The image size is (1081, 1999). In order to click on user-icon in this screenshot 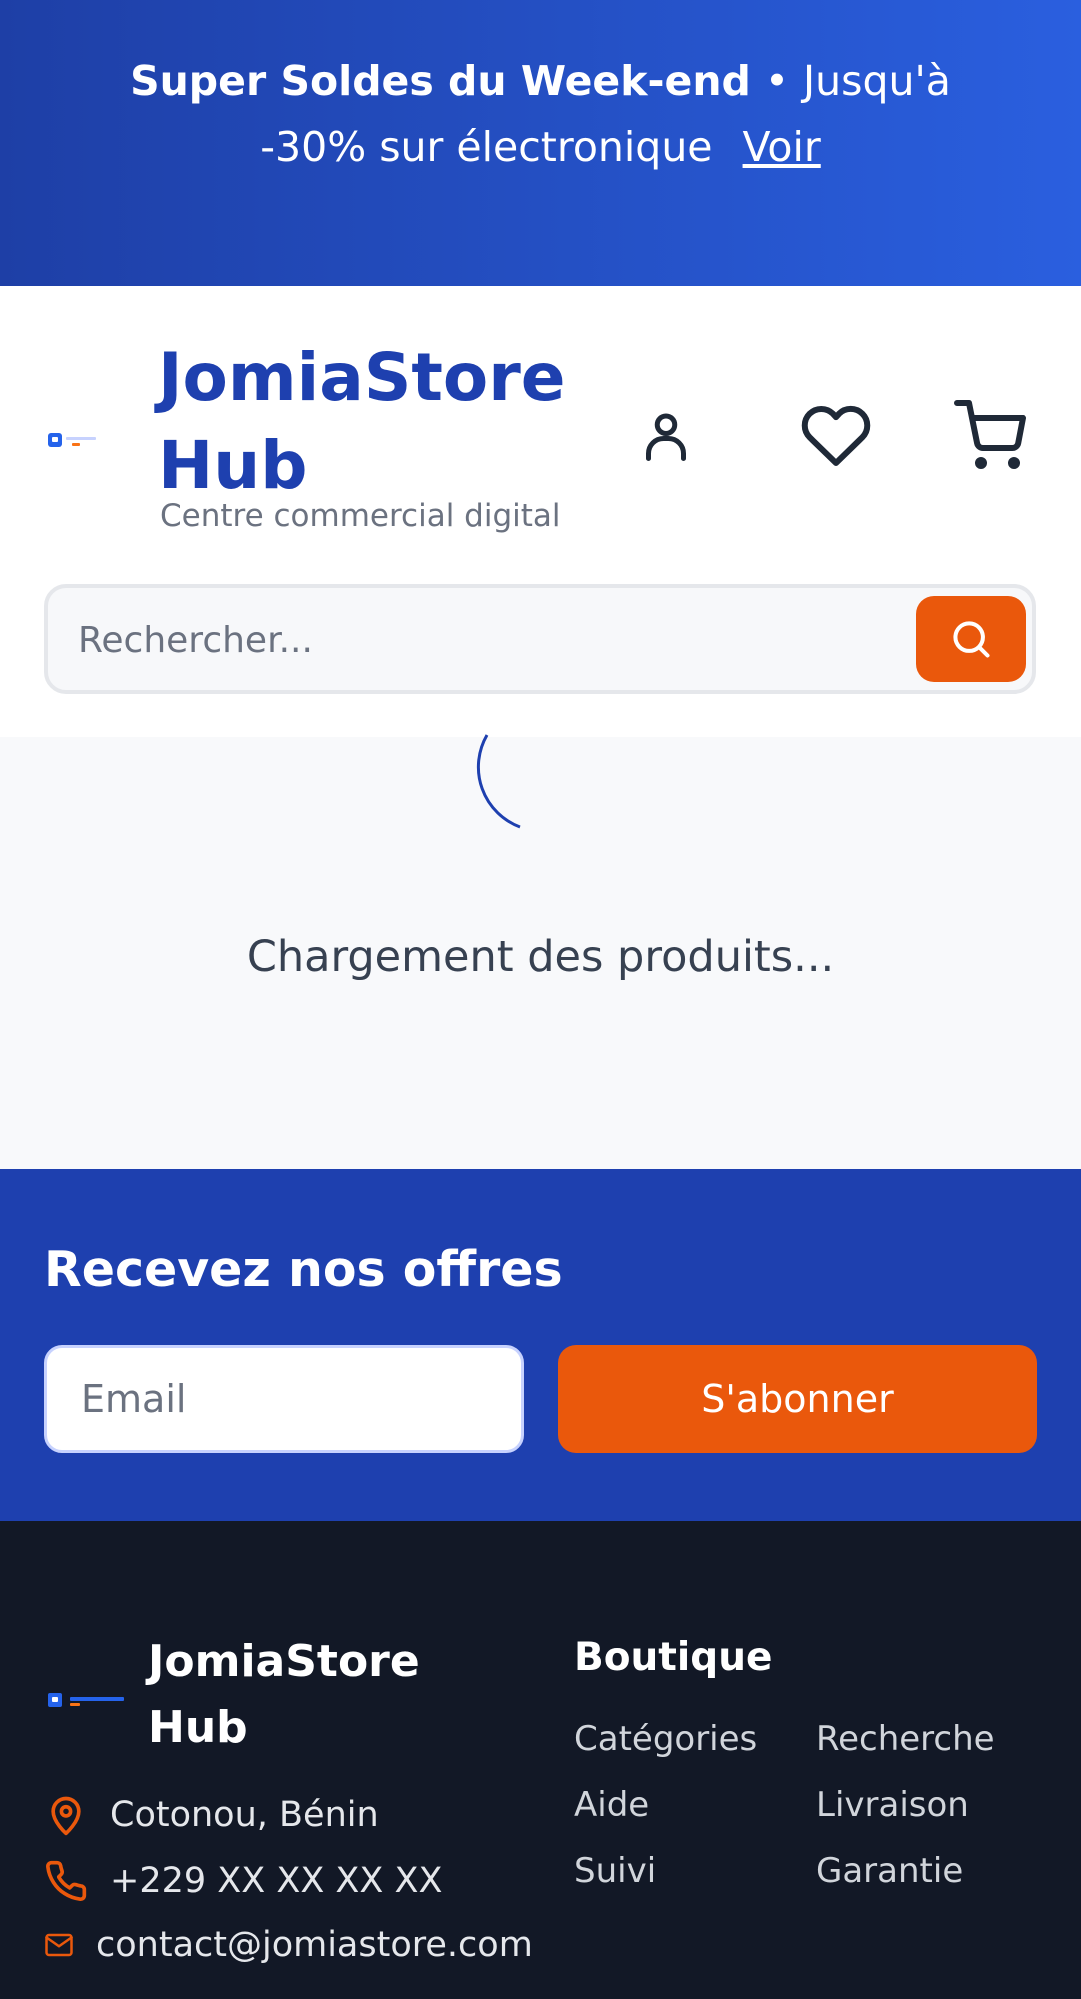, I will do `click(666, 437)`.